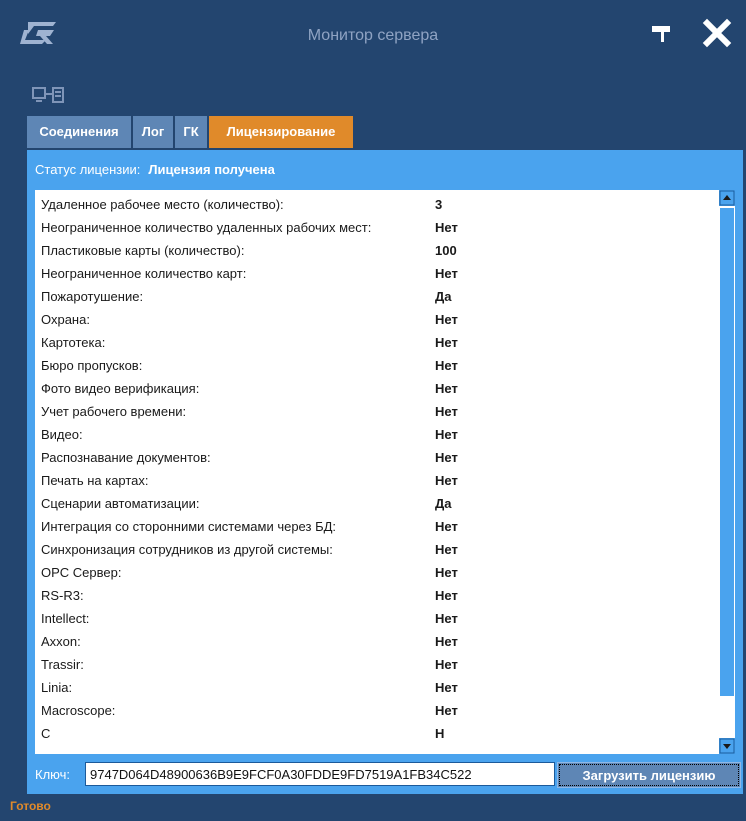  What do you see at coordinates (50, 96) in the screenshot?
I see `server-connection-icon` at bounding box center [50, 96].